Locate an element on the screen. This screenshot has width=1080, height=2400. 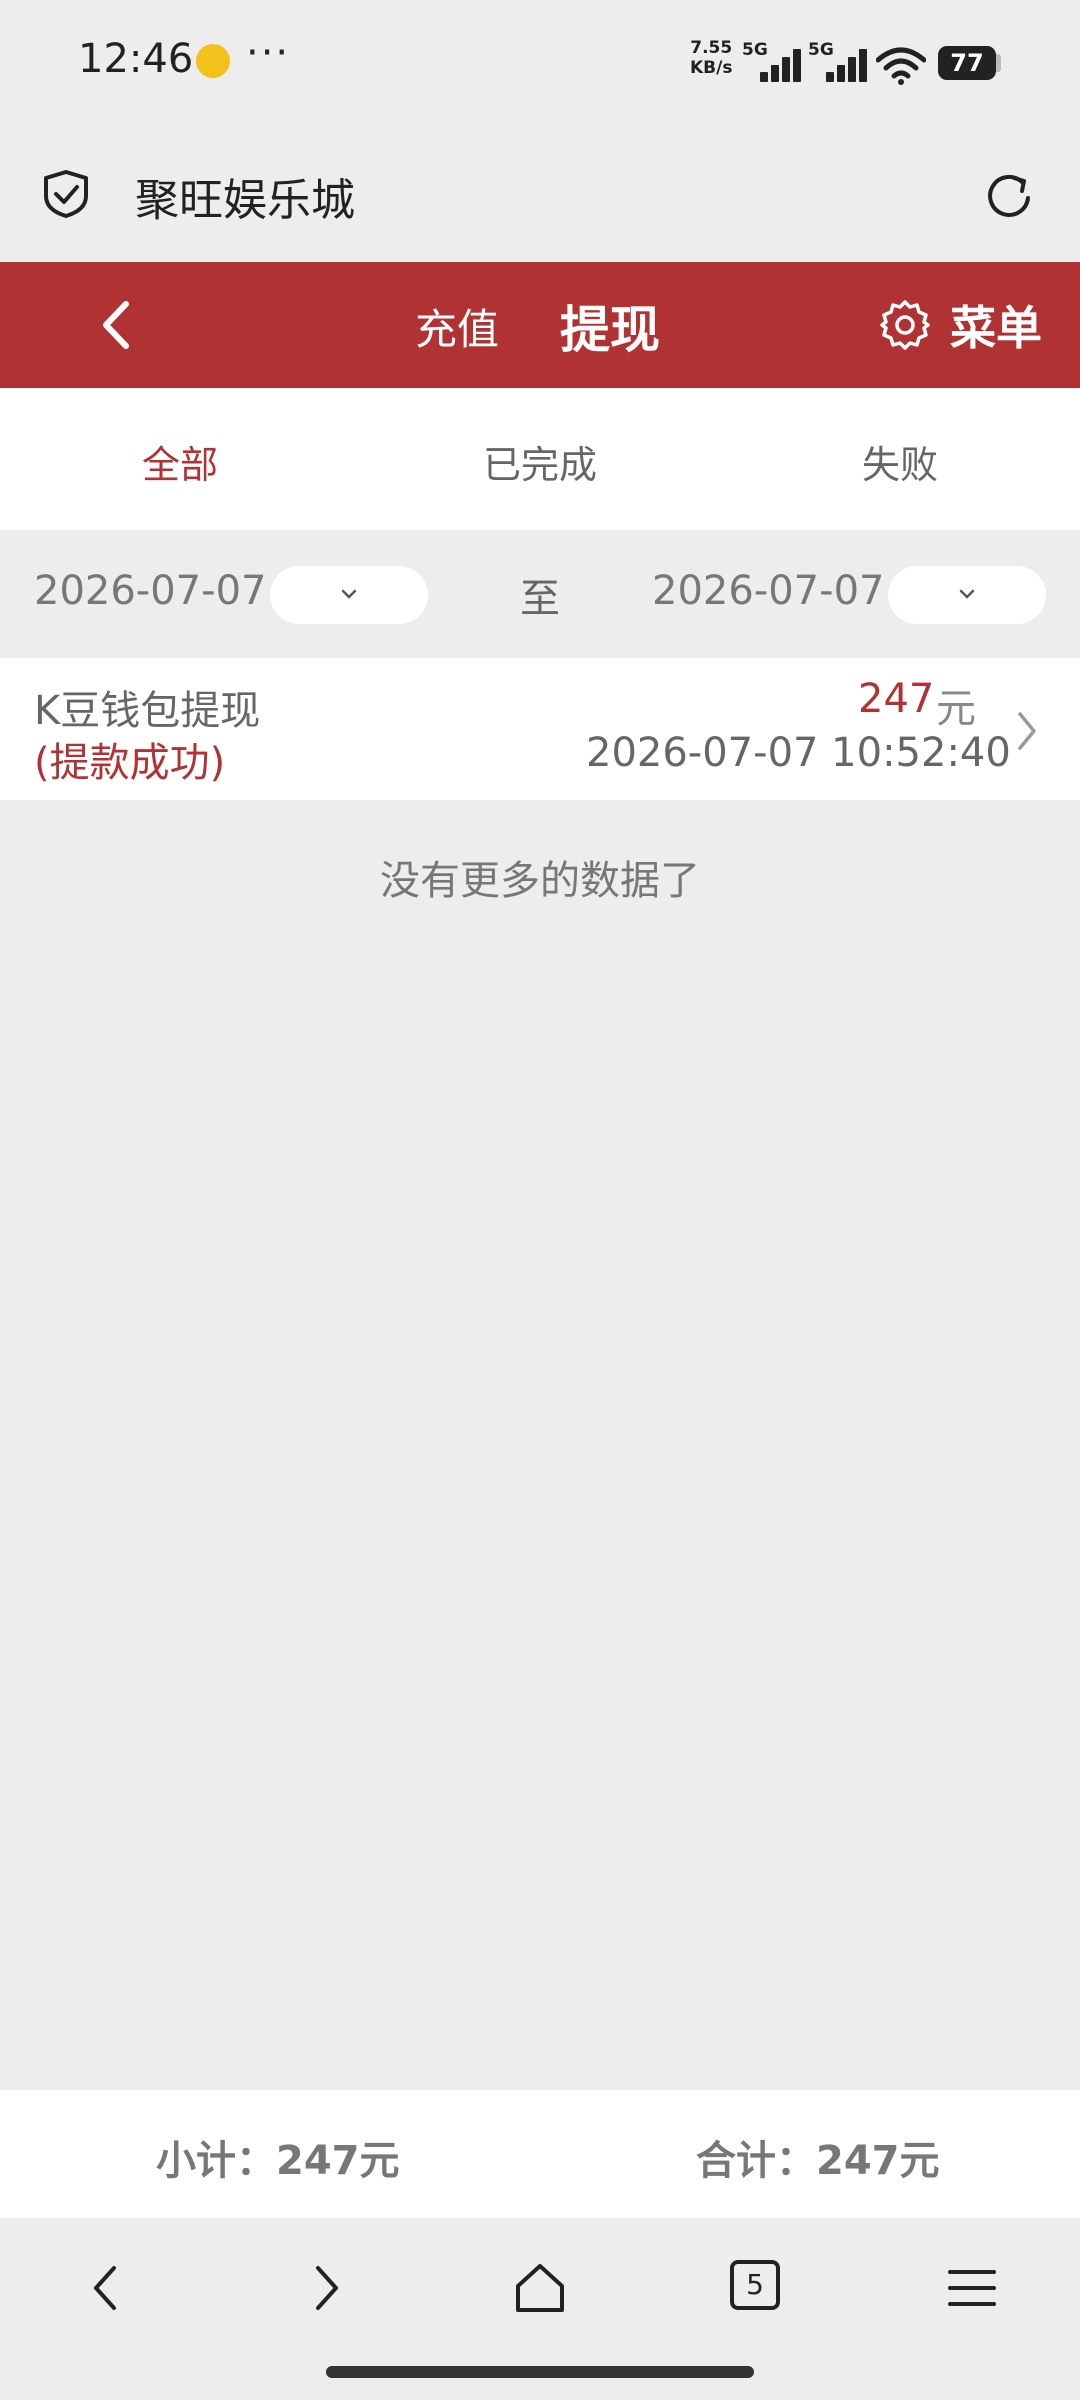
menu-button: 菜单 is located at coordinates (996, 325).